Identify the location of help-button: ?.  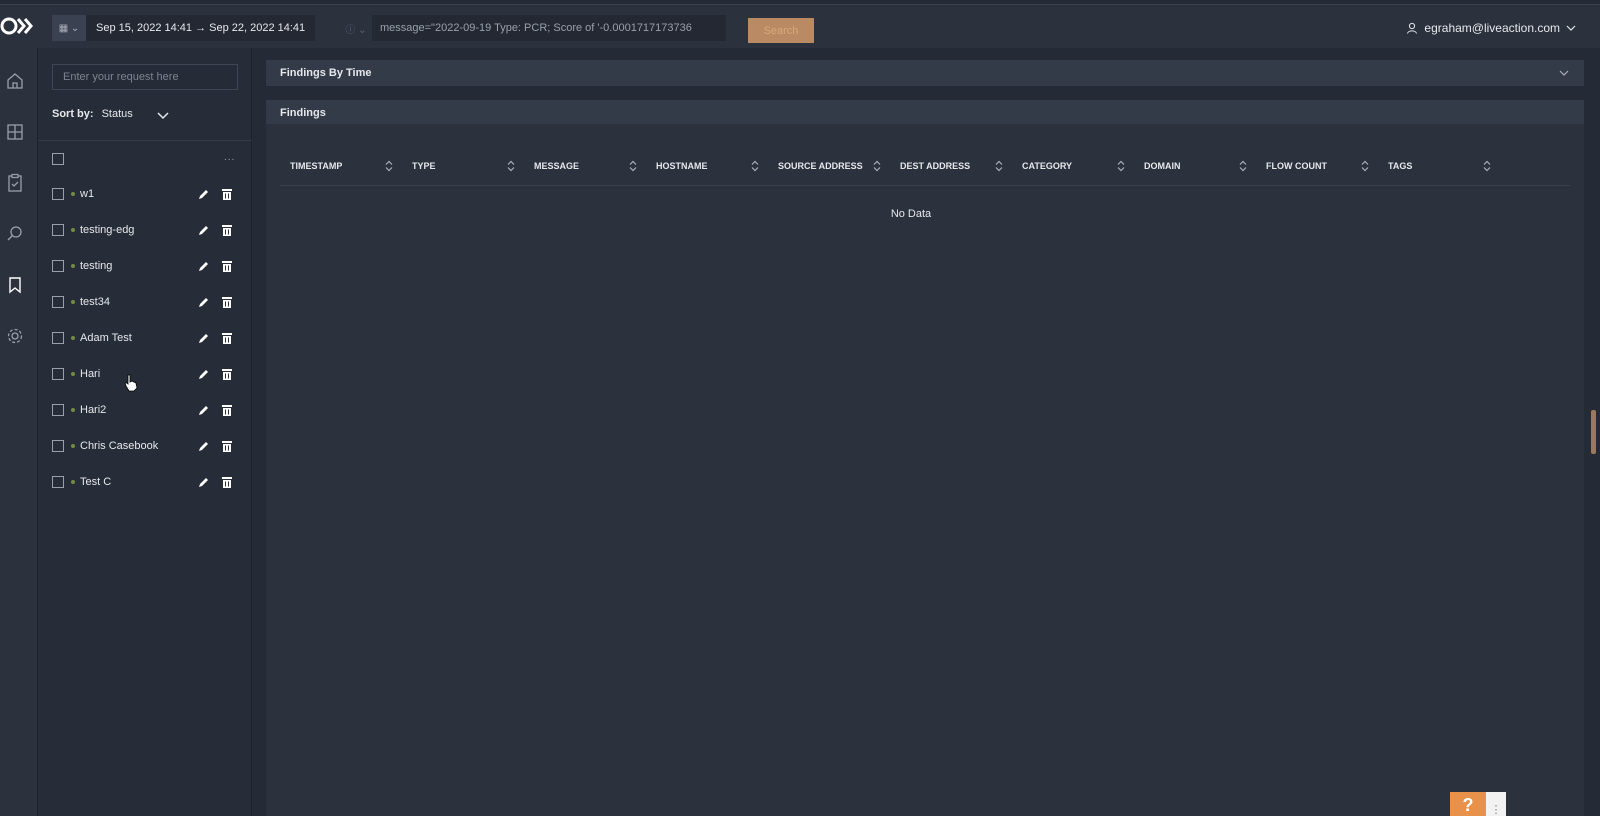
(1468, 804).